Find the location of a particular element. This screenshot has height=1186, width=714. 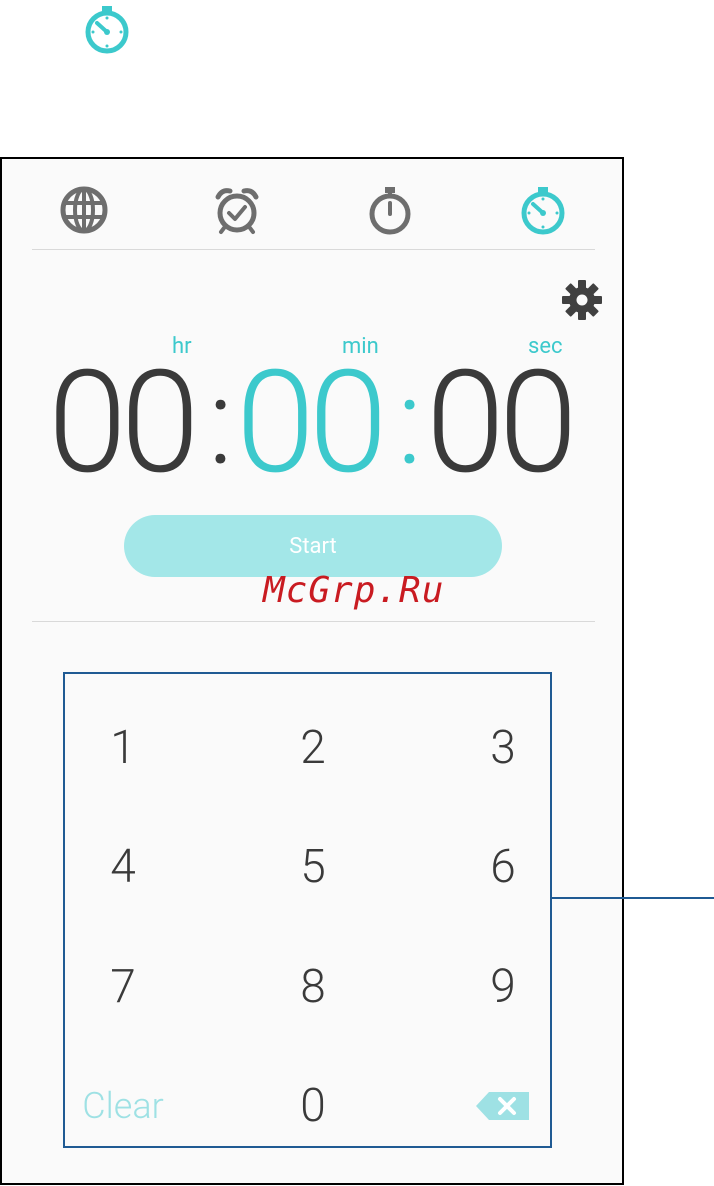

key-3: 3 is located at coordinates (503, 748).